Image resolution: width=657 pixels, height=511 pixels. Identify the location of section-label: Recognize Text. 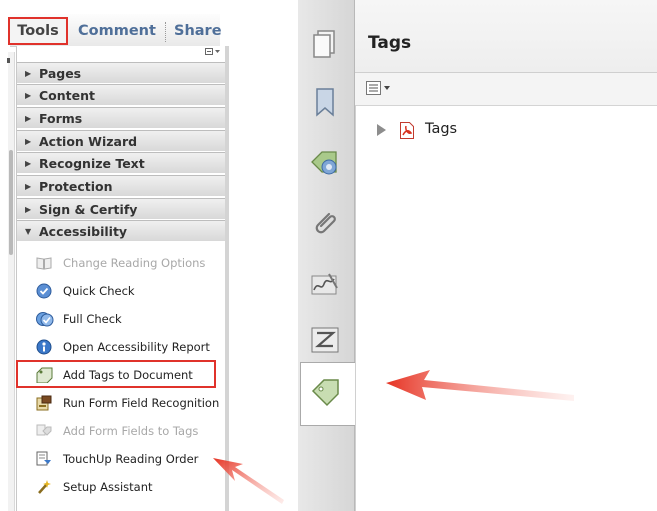
(92, 163).